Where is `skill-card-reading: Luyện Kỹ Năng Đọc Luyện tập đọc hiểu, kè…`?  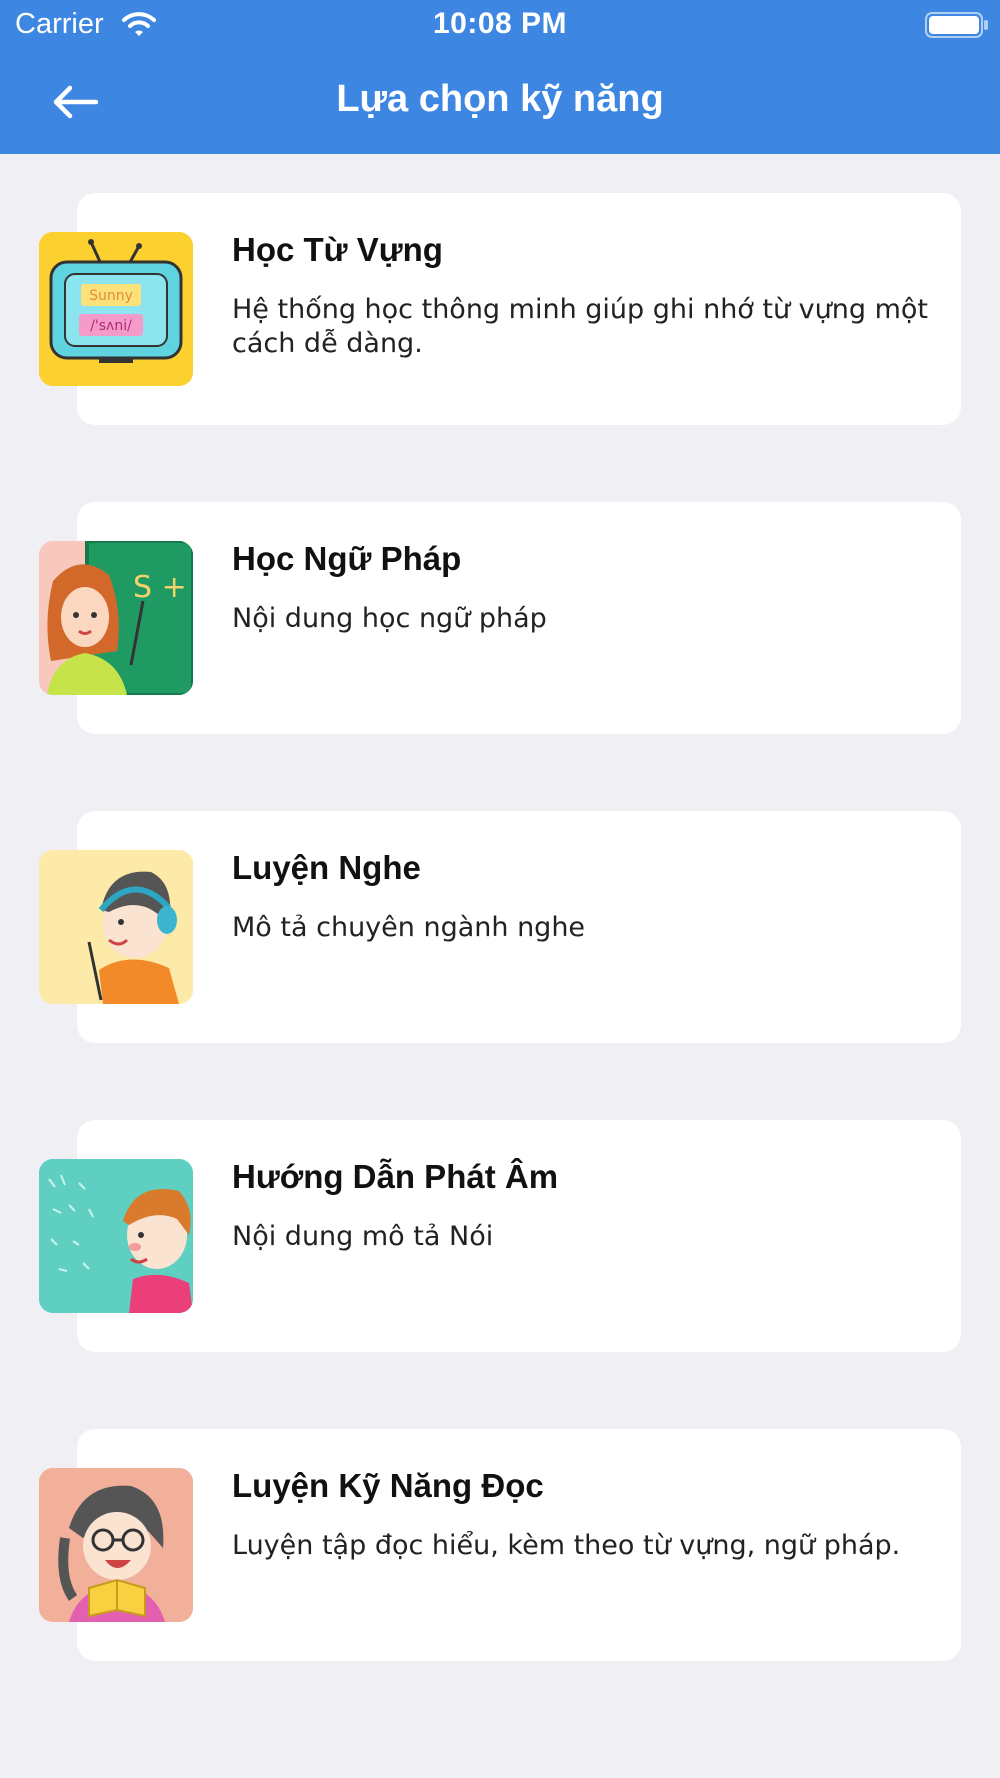 skill-card-reading: Luyện Kỹ Năng Đọc Luyện tập đọc hiểu, kè… is located at coordinates (500, 1545).